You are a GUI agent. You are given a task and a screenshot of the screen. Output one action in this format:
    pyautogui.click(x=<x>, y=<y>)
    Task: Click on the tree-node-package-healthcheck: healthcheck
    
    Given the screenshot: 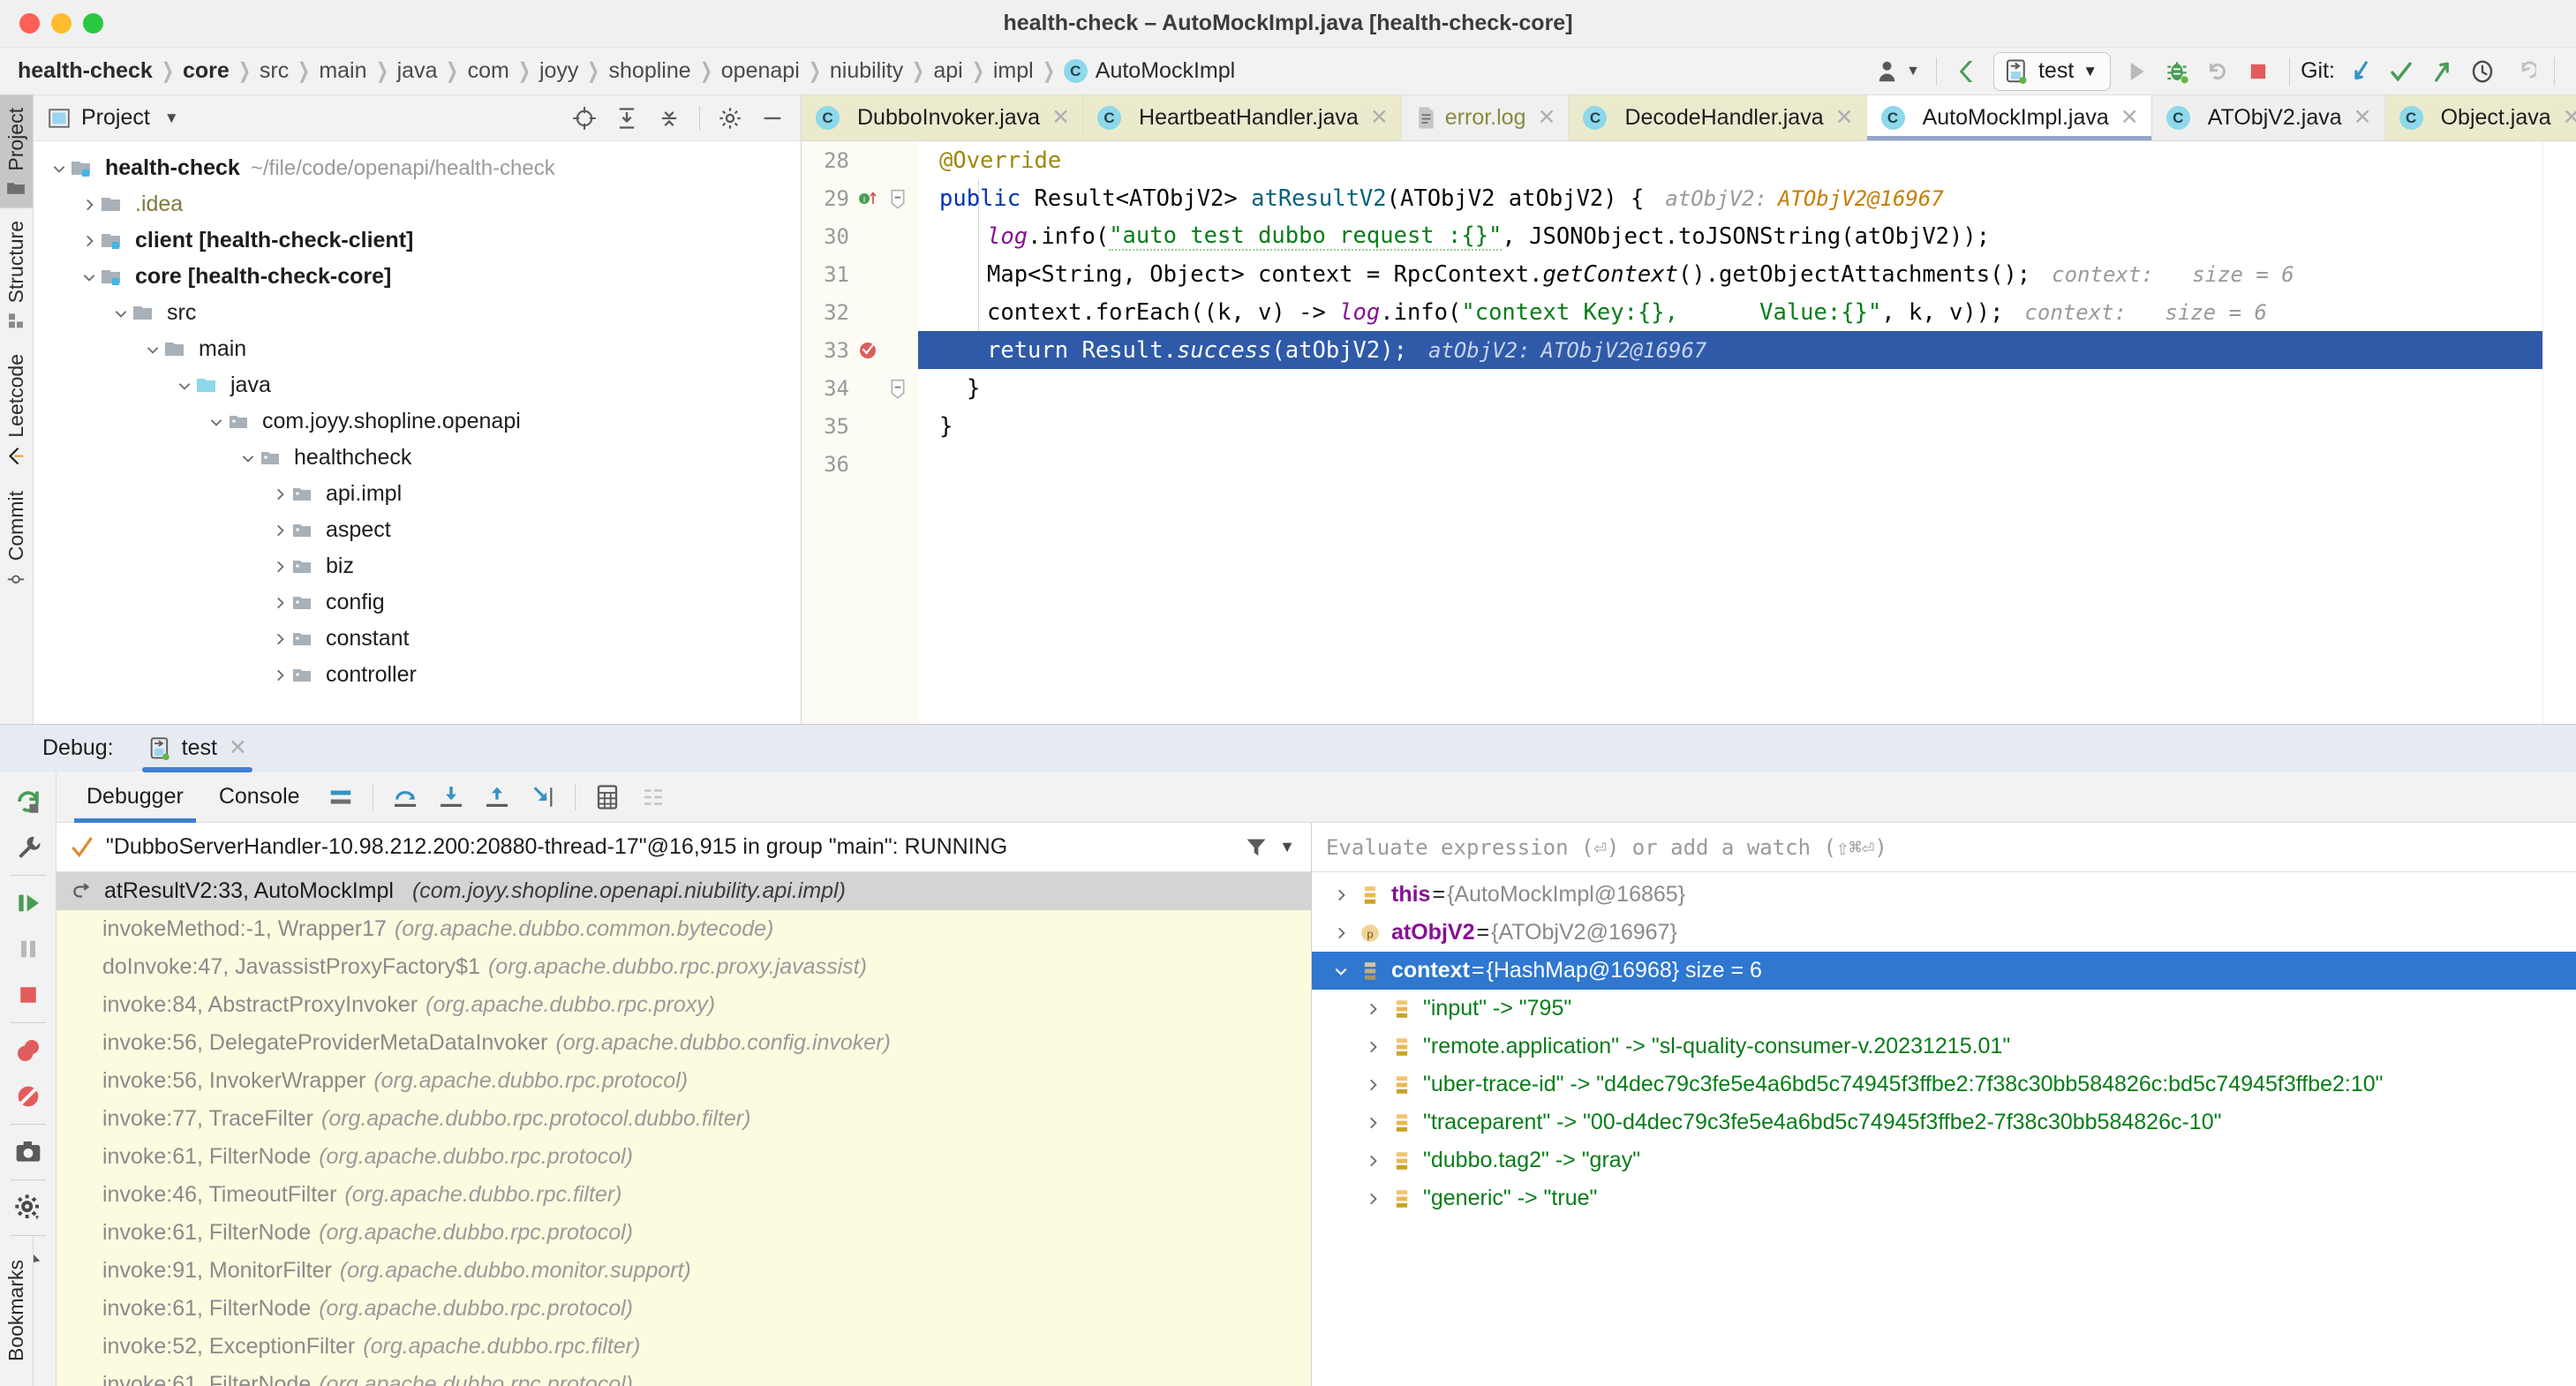 What is the action you would take?
    pyautogui.click(x=418, y=458)
    